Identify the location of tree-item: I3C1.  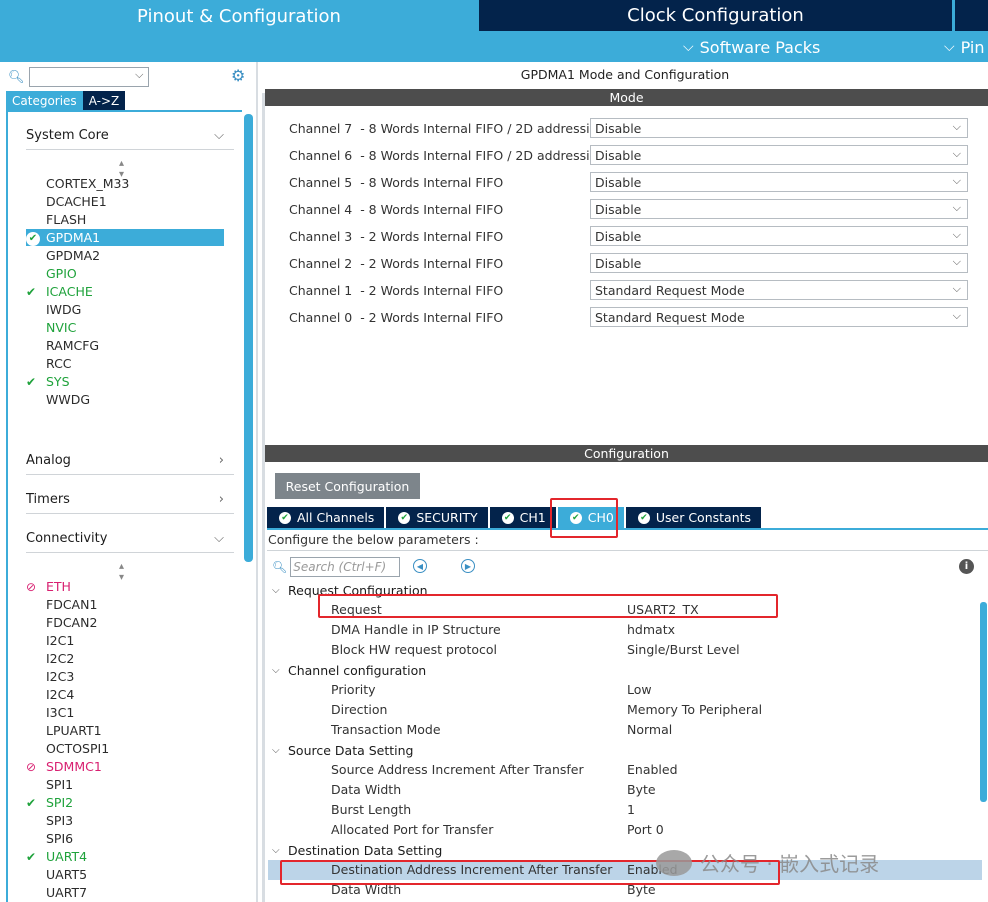
(125, 712).